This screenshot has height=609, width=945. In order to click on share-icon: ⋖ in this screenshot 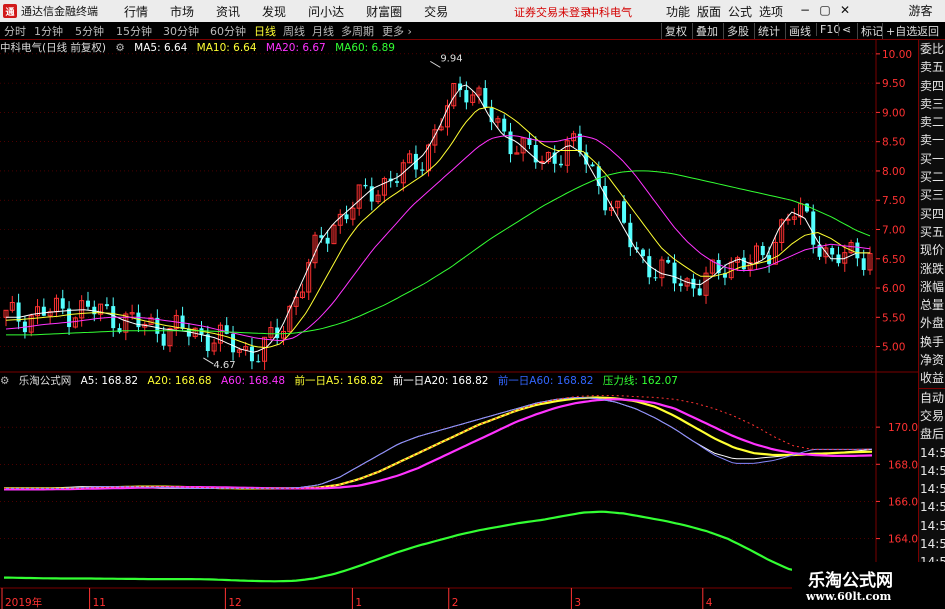, I will do `click(844, 29)`.